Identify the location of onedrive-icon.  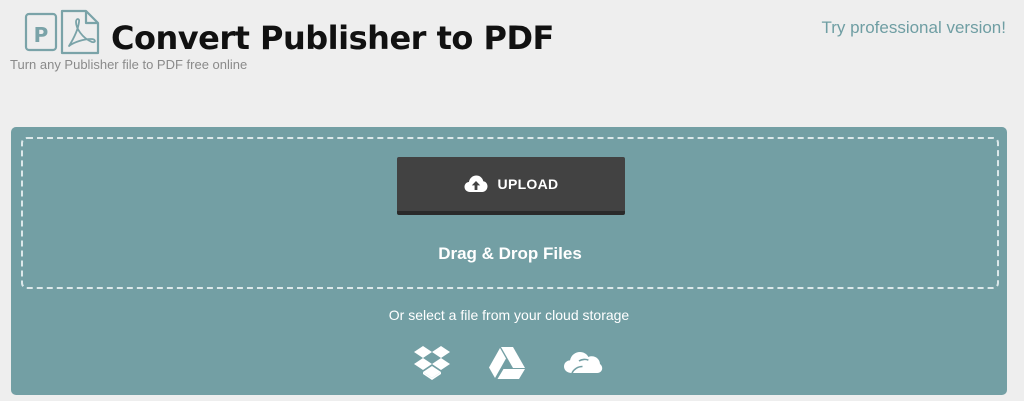
(583, 363).